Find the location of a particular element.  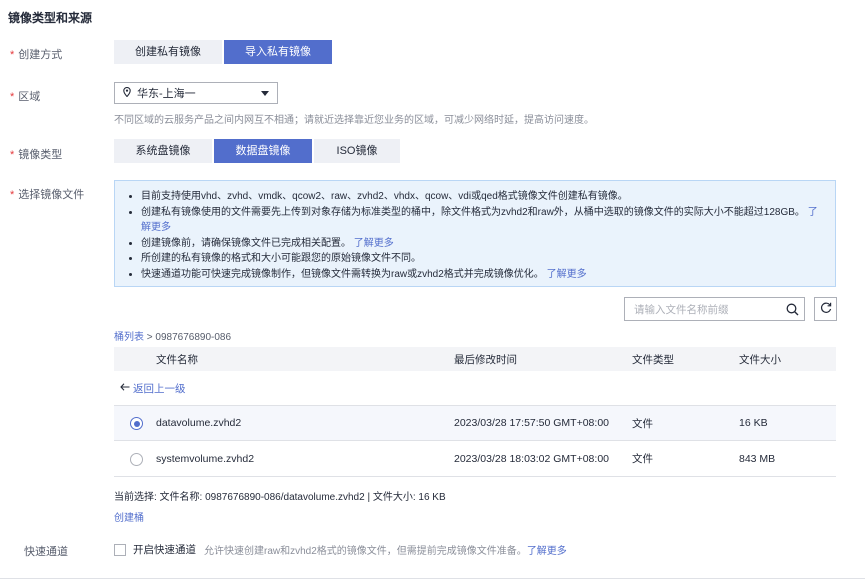

file-name-cell: datavolume.zvhd2 is located at coordinates (284, 423).